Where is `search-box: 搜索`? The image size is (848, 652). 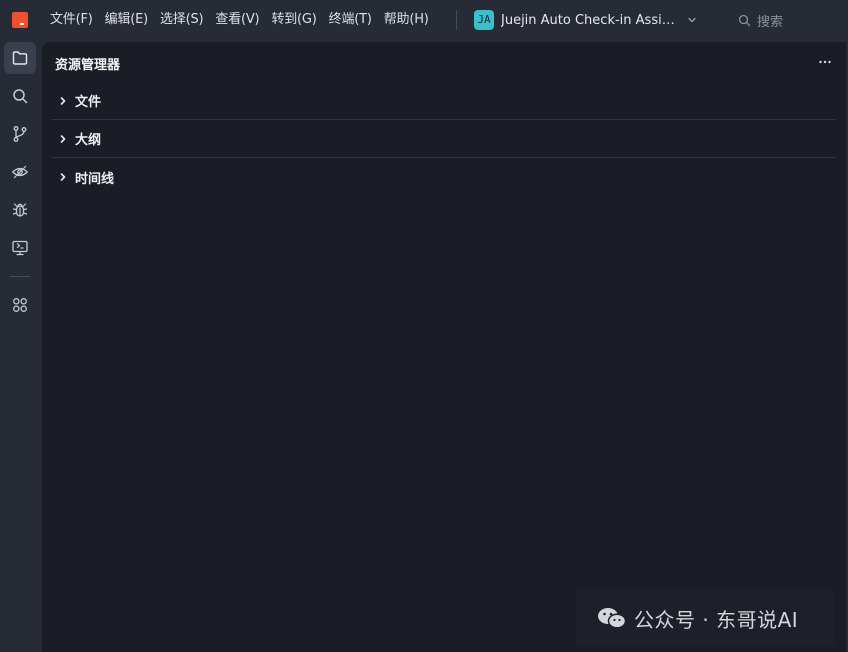 search-box: 搜索 is located at coordinates (761, 20).